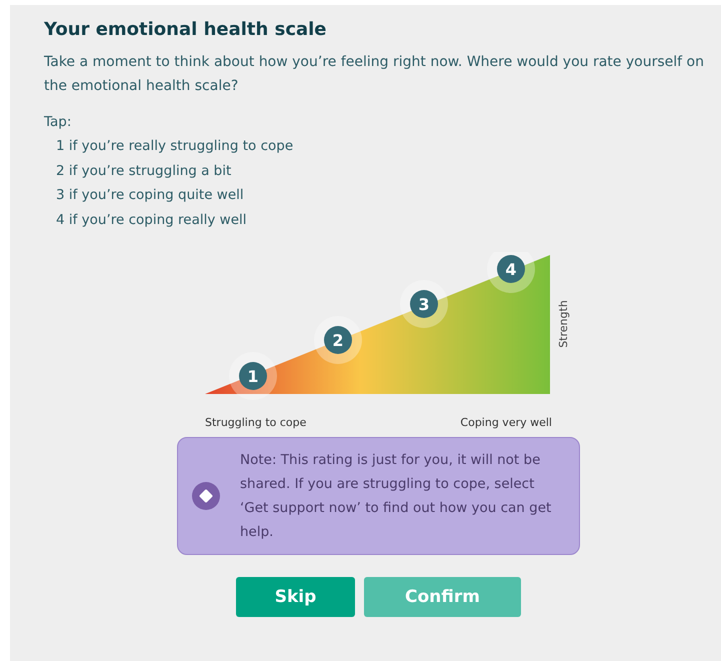 The image size is (721, 661). I want to click on intro-text: Take a moment to think about how you’re feeling right now. Where would you rate yourself on the emotional health scale?, so click(374, 74).